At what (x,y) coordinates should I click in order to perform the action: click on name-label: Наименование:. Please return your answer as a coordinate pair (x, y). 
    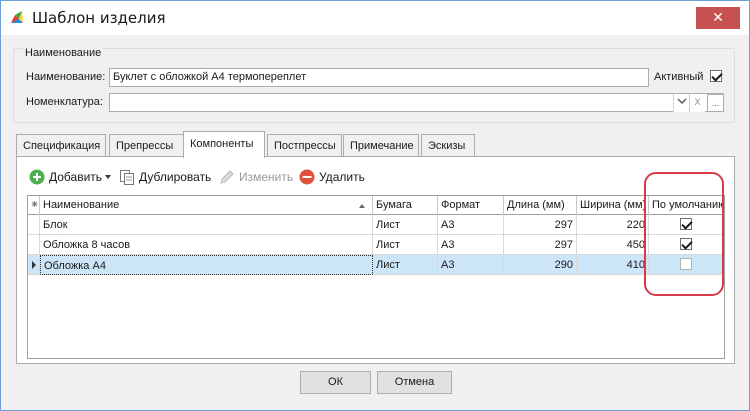
    Looking at the image, I should click on (66, 77).